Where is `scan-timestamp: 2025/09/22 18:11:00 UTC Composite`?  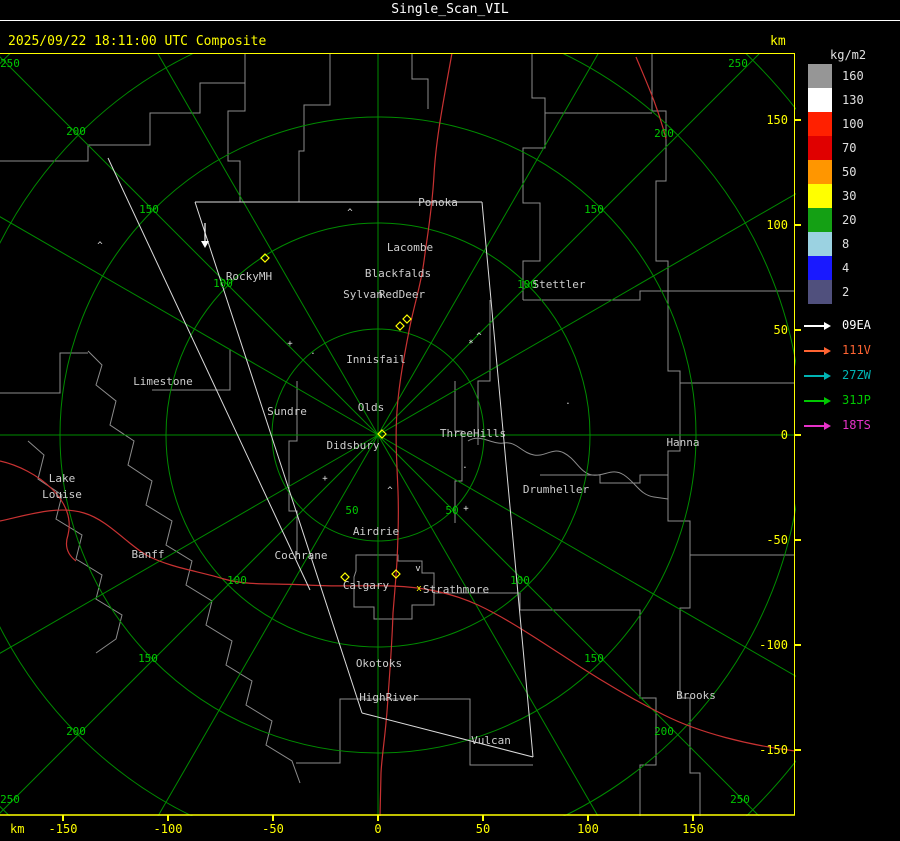 scan-timestamp: 2025/09/22 18:11:00 UTC Composite is located at coordinates (137, 41).